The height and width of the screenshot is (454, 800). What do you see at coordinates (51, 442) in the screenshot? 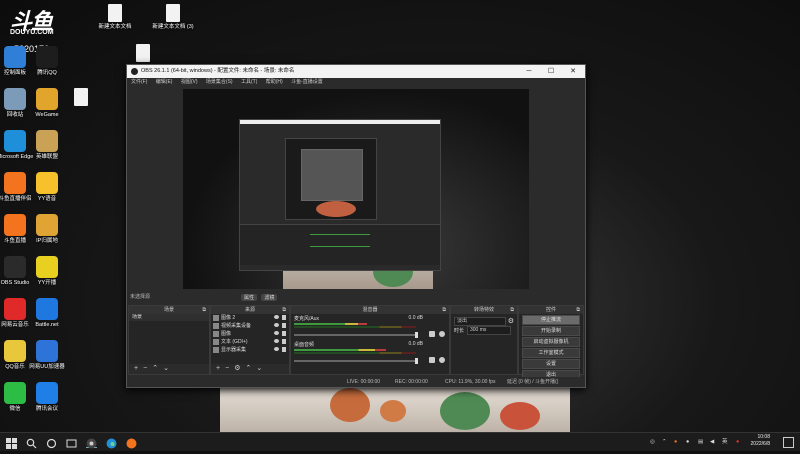
I see `cortana-icon` at bounding box center [51, 442].